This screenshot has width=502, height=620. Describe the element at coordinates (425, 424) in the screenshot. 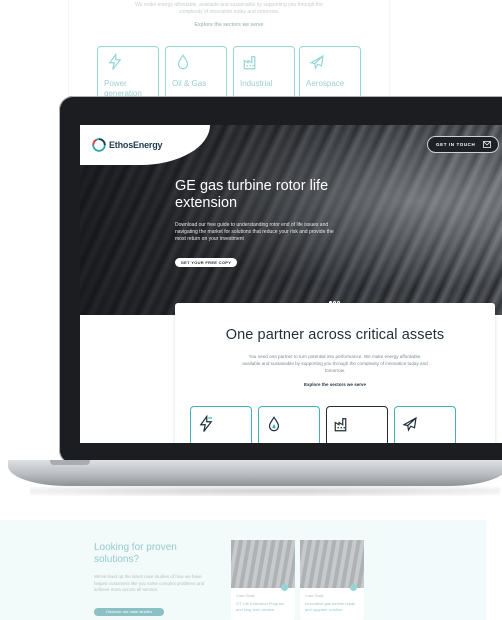

I see `sector-tile-aerospace` at that location.